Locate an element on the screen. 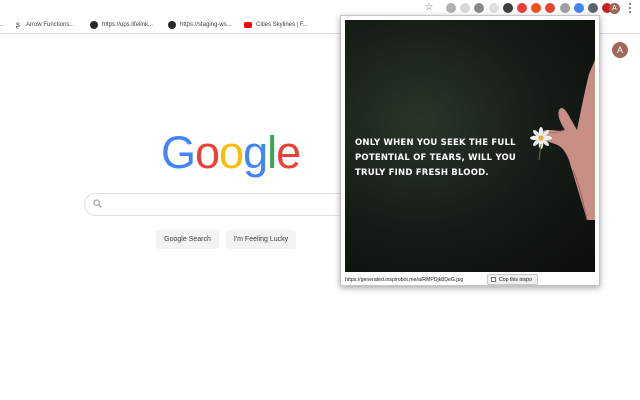 The image size is (640, 400). copy-inspo-button: Cop this inspo is located at coordinates (512, 279).